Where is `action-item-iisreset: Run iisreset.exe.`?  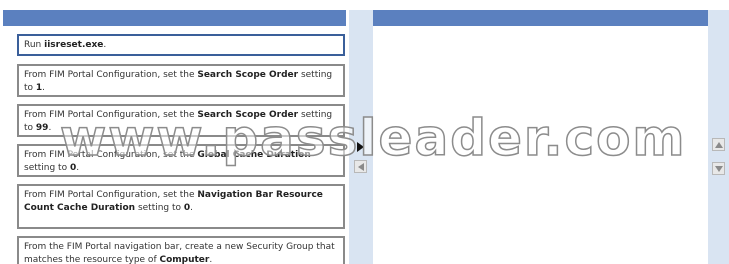 action-item-iisreset: Run iisreset.exe. is located at coordinates (181, 45).